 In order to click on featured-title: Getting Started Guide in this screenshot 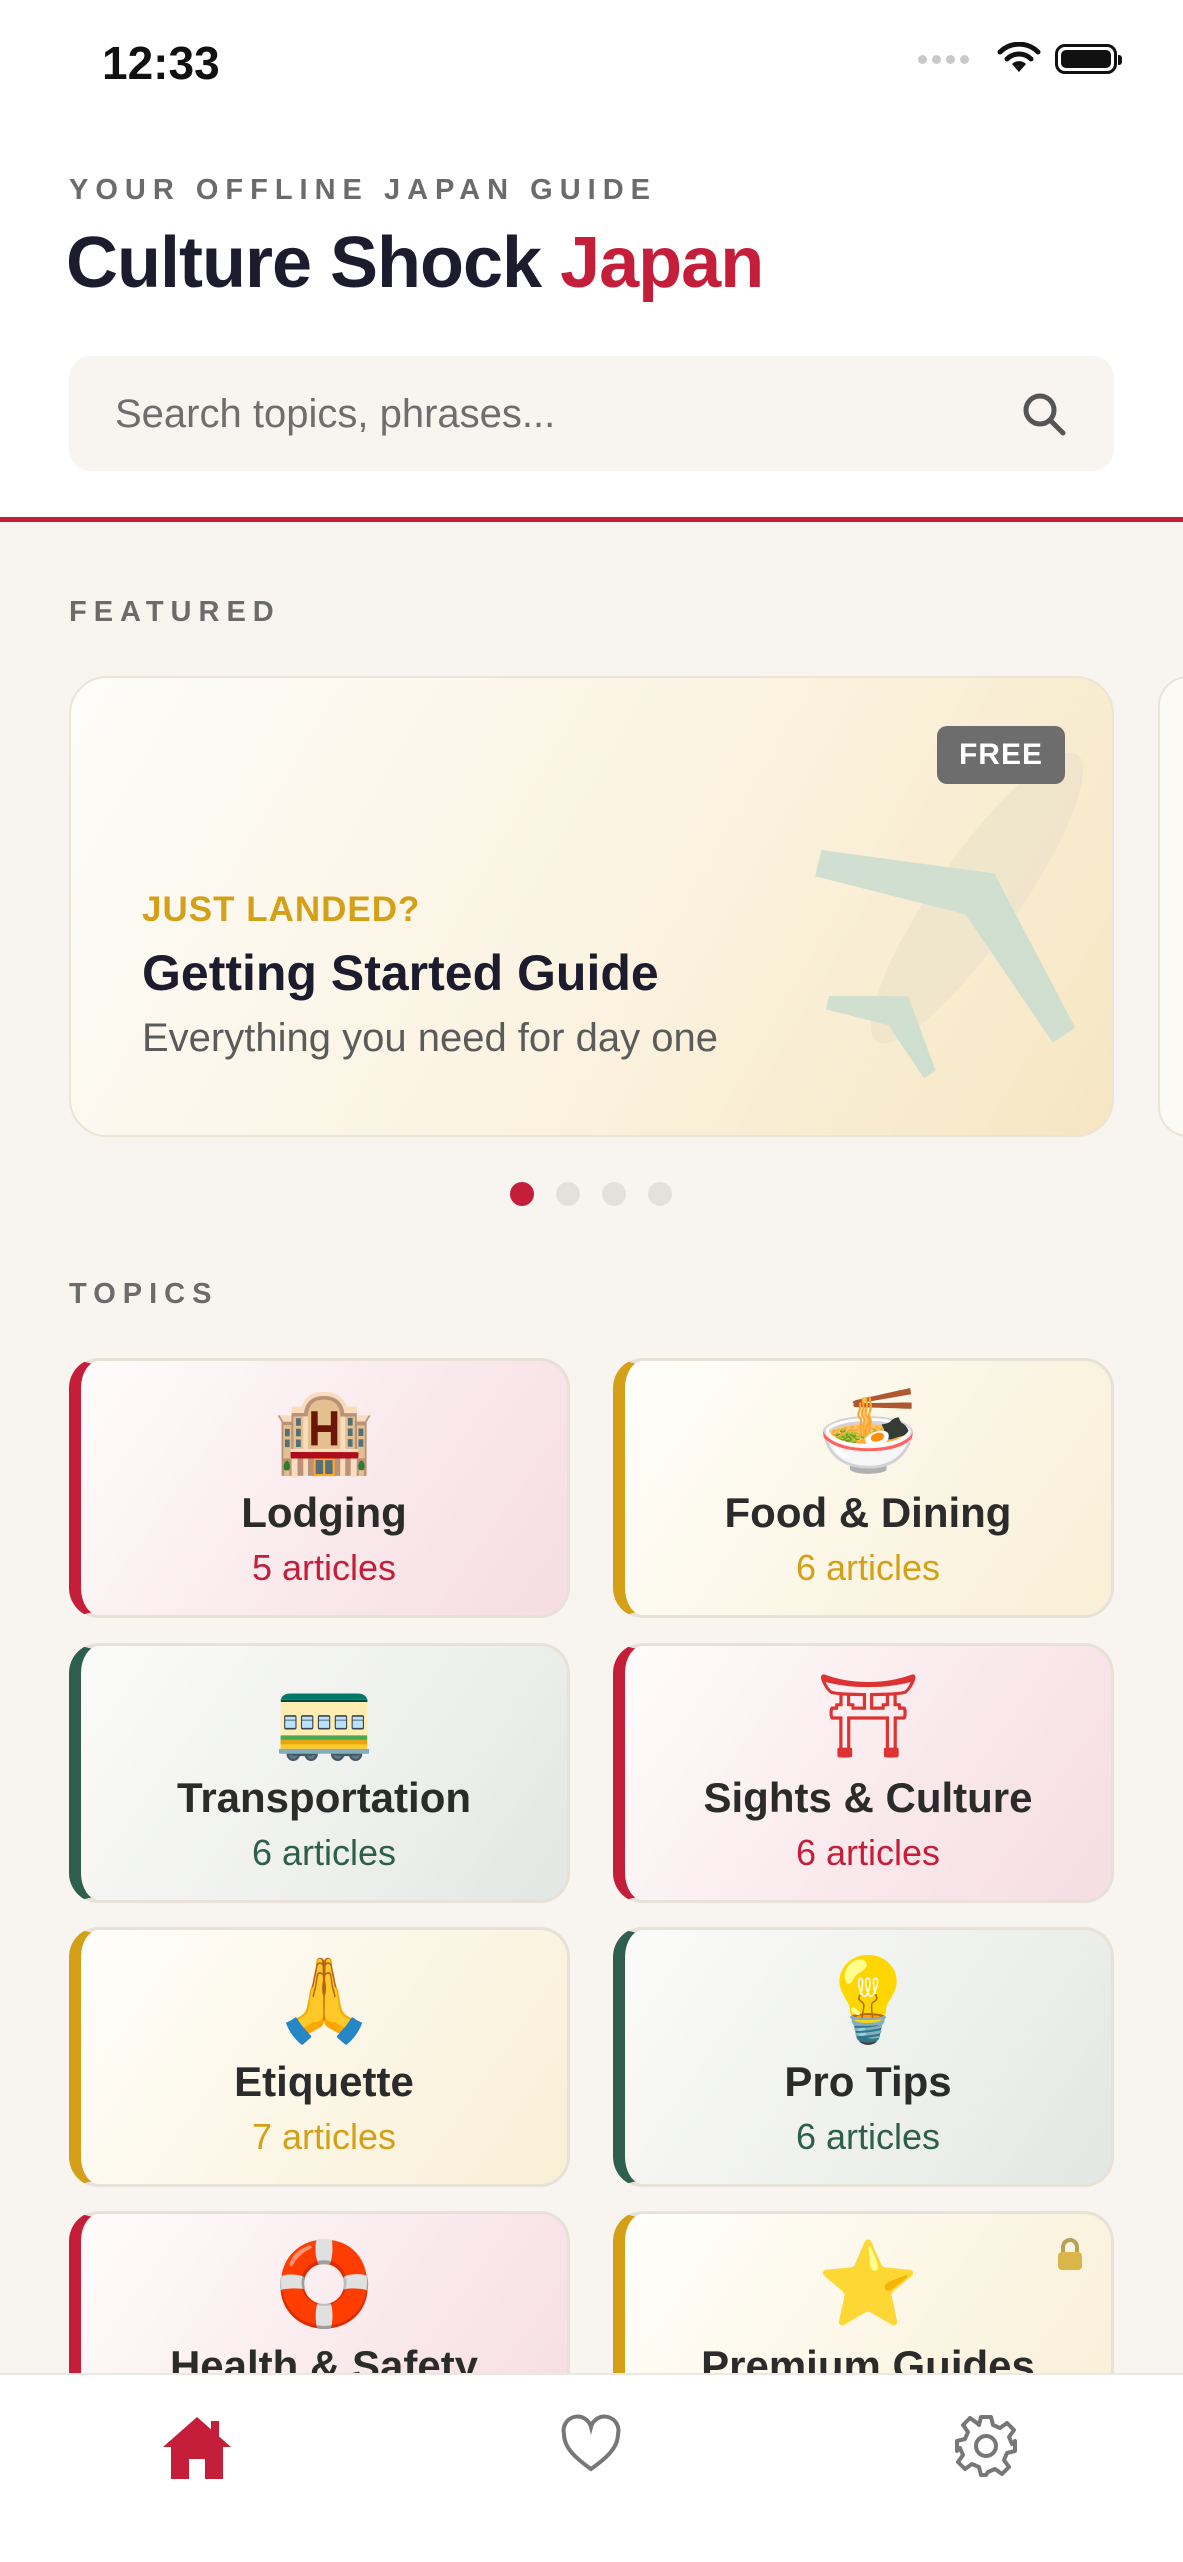, I will do `click(400, 973)`.